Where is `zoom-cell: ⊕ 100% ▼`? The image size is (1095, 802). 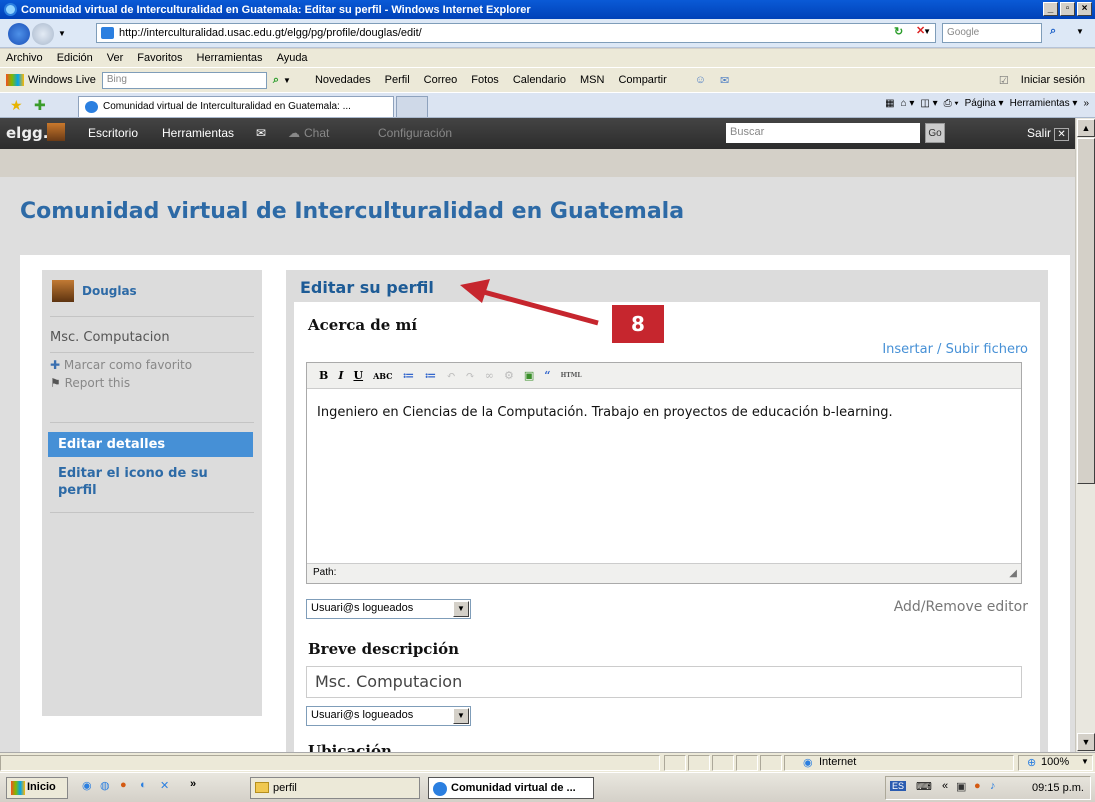 zoom-cell: ⊕ 100% ▼ is located at coordinates (1055, 763).